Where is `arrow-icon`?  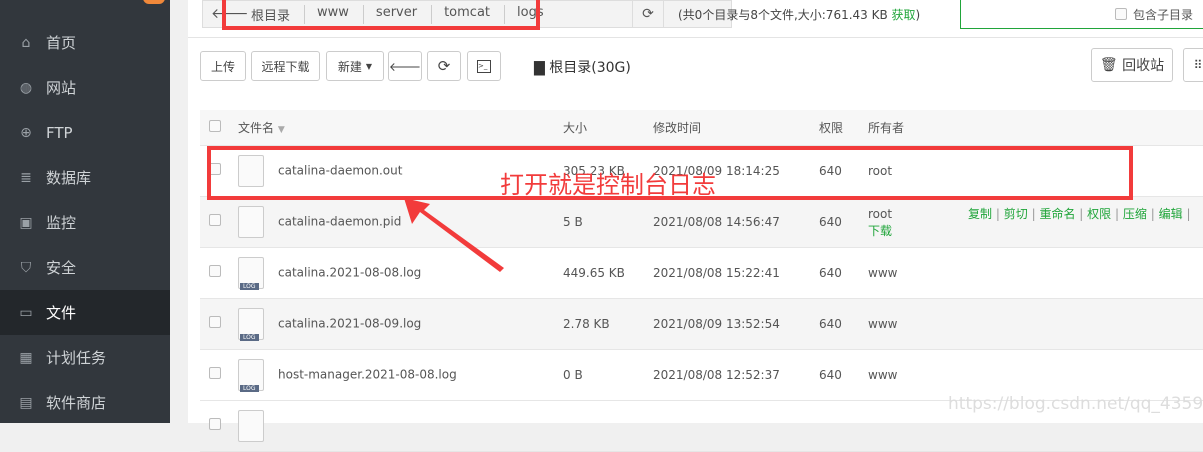
arrow-icon is located at coordinates (454, 235).